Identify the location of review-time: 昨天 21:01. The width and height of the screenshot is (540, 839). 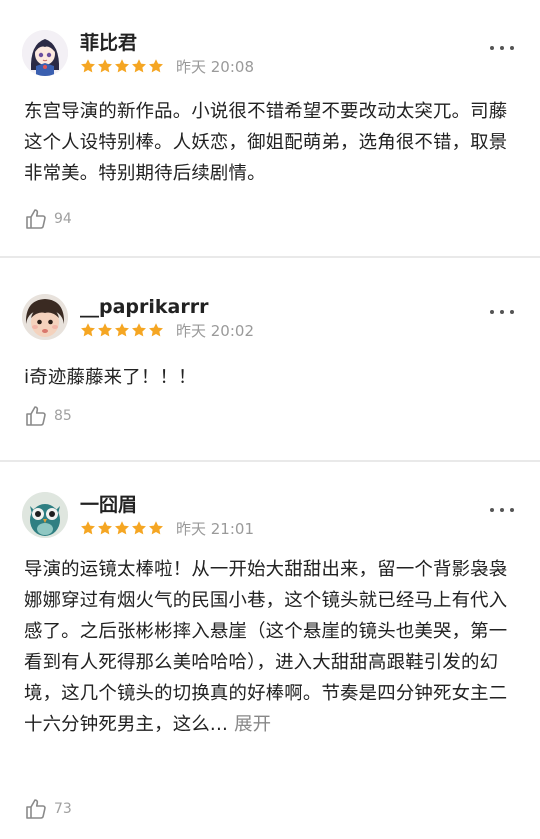
(215, 528).